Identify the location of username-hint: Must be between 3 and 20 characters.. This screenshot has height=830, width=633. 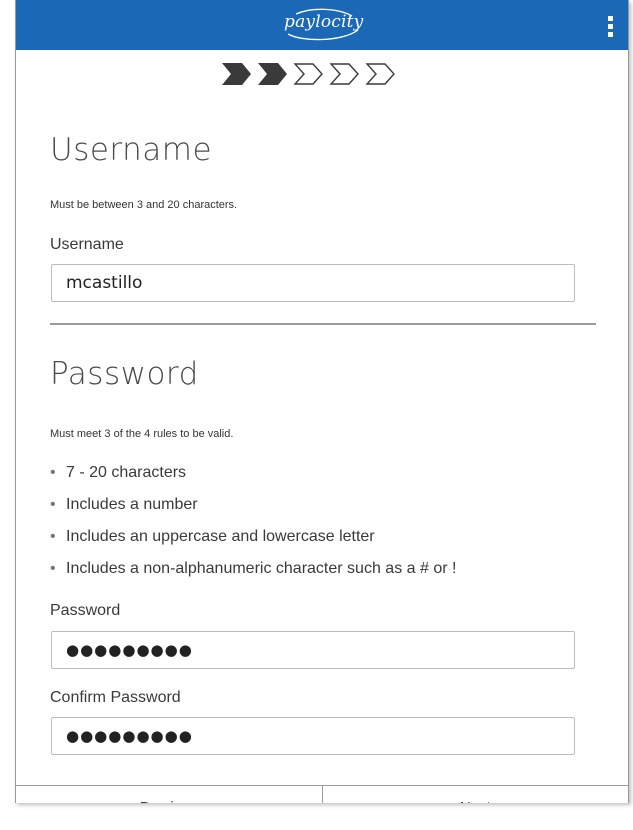
(144, 205).